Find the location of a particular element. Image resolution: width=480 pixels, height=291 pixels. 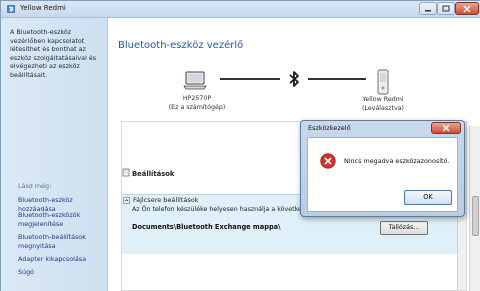

computer-name: HP2570P is located at coordinates (197, 98).